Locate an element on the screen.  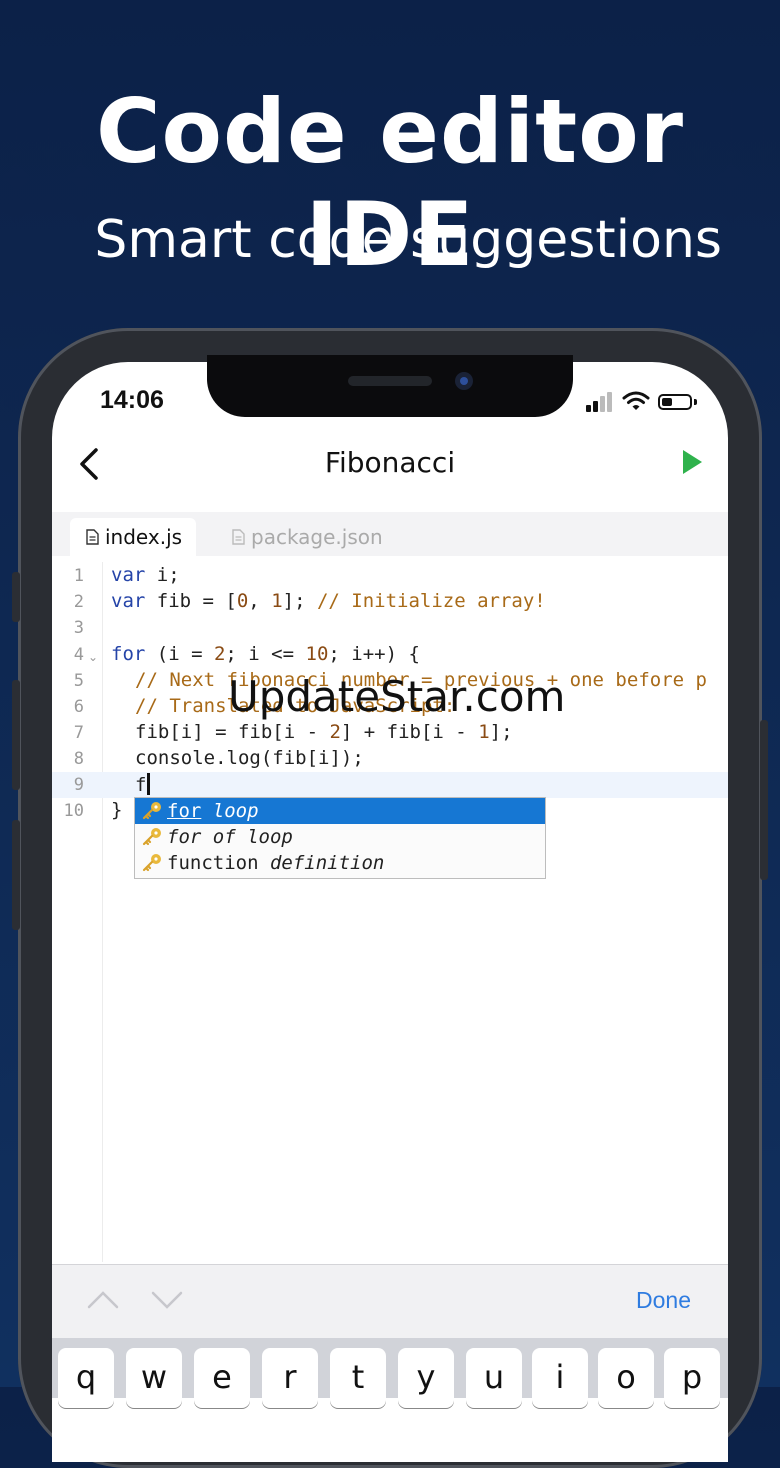
line-number: 3 is located at coordinates (78, 628).